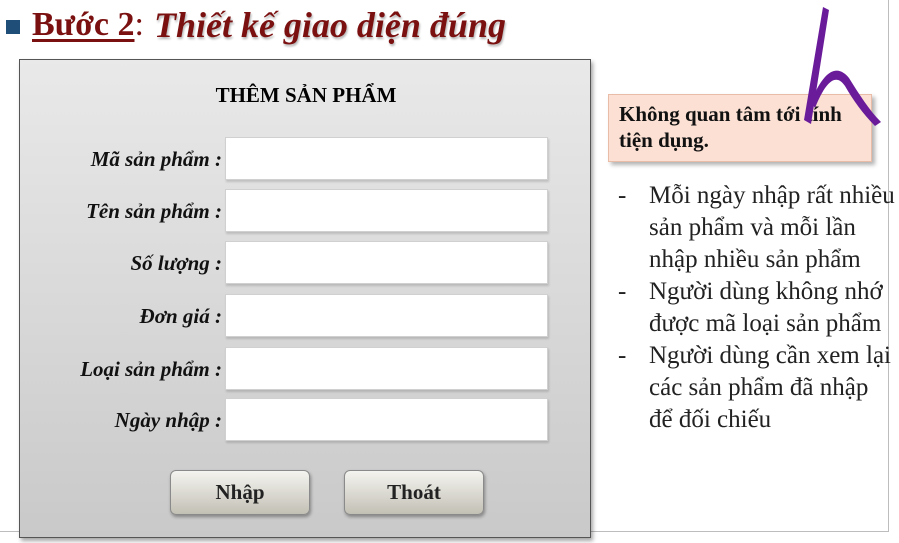 The image size is (899, 543). Describe the element at coordinates (151, 369) in the screenshot. I see `product-type-label: Loại sản phẩm :` at that location.